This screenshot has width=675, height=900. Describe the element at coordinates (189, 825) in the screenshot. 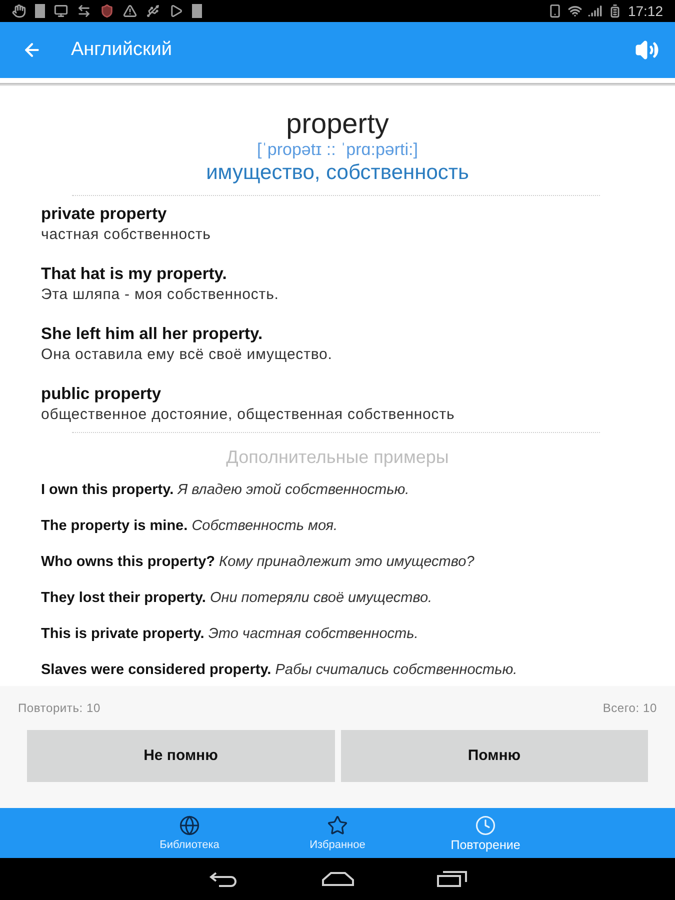

I see `globe-icon` at that location.